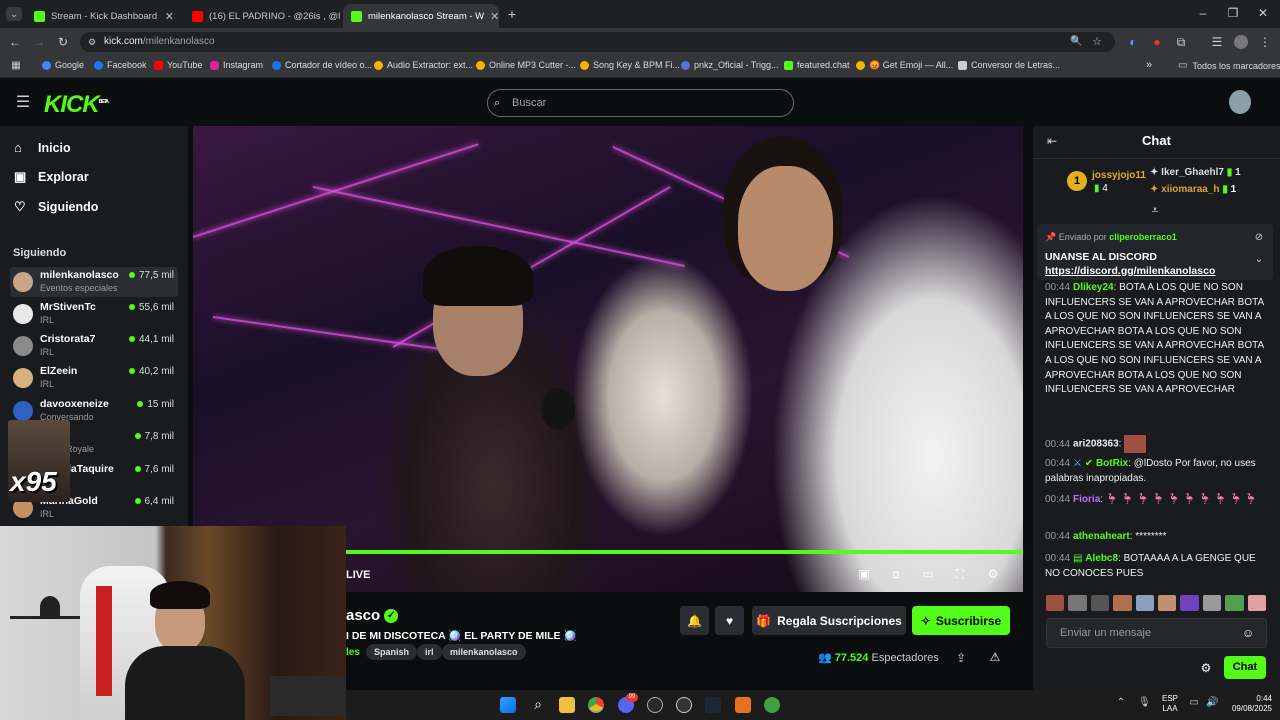 This screenshot has height=720, width=1280. What do you see at coordinates (94, 378) in the screenshot?
I see `following-item-elzeein: ElZeein IRL 40,2 mil` at bounding box center [94, 378].